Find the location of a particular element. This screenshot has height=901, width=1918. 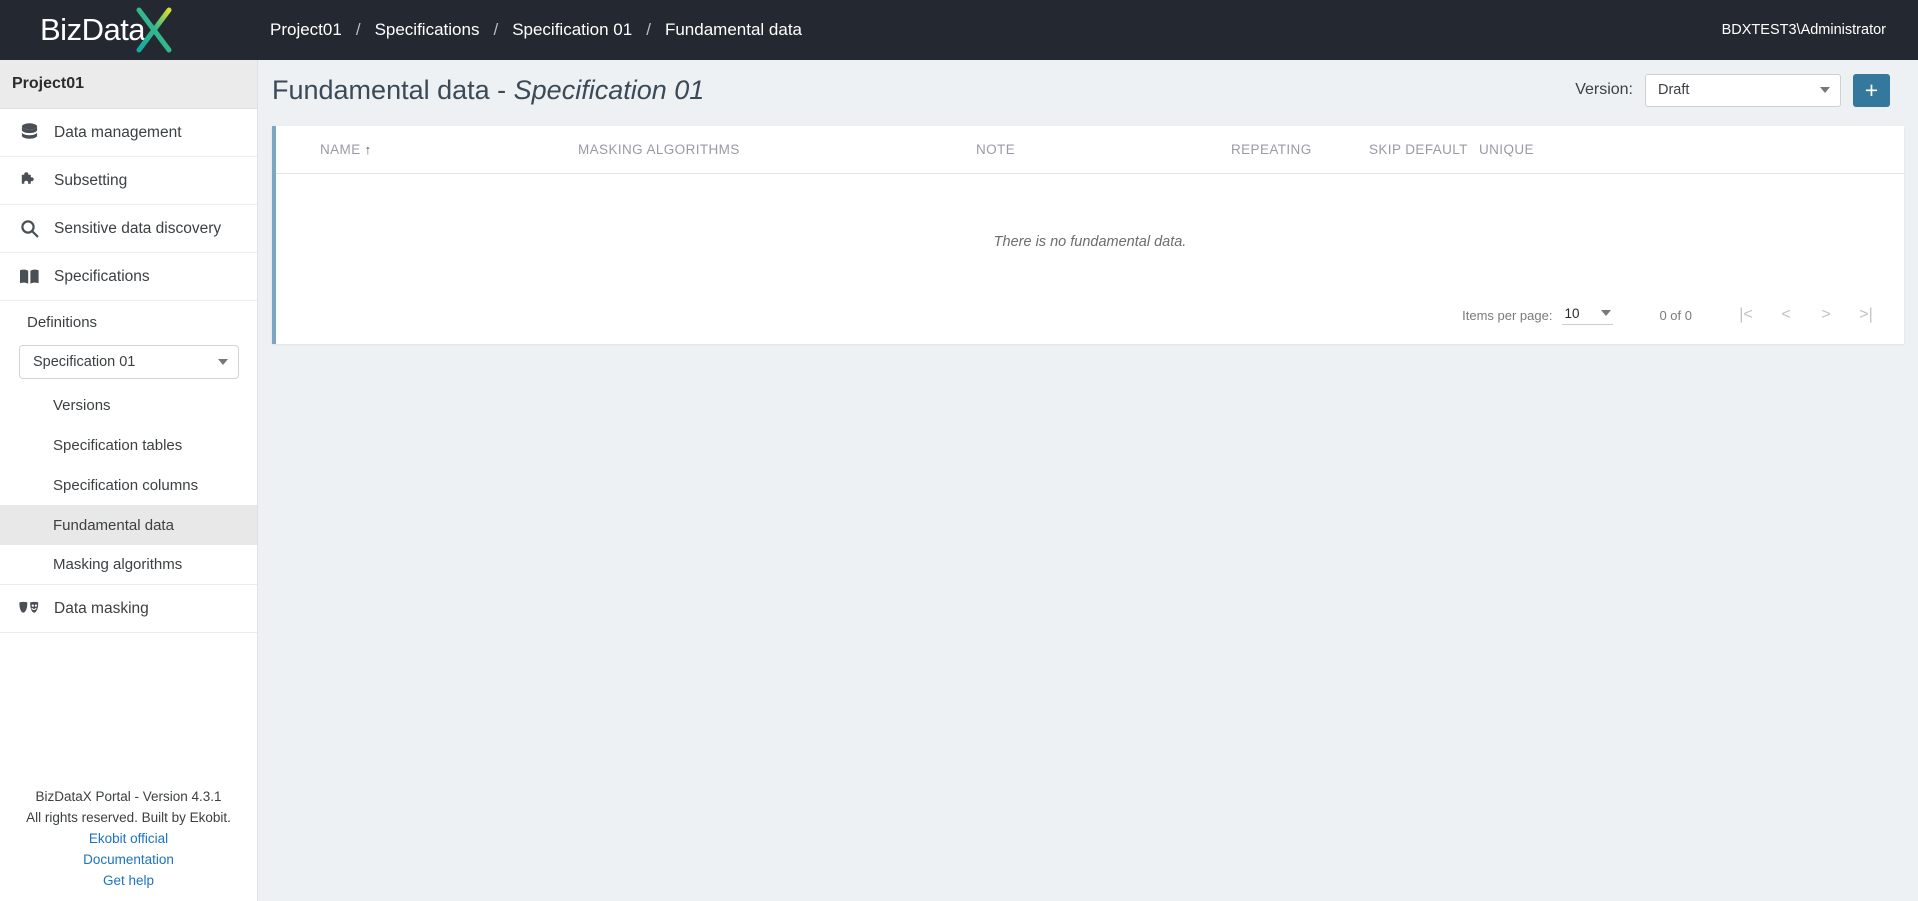

sidebar-item-subsetting: Subsetting is located at coordinates (128, 181).